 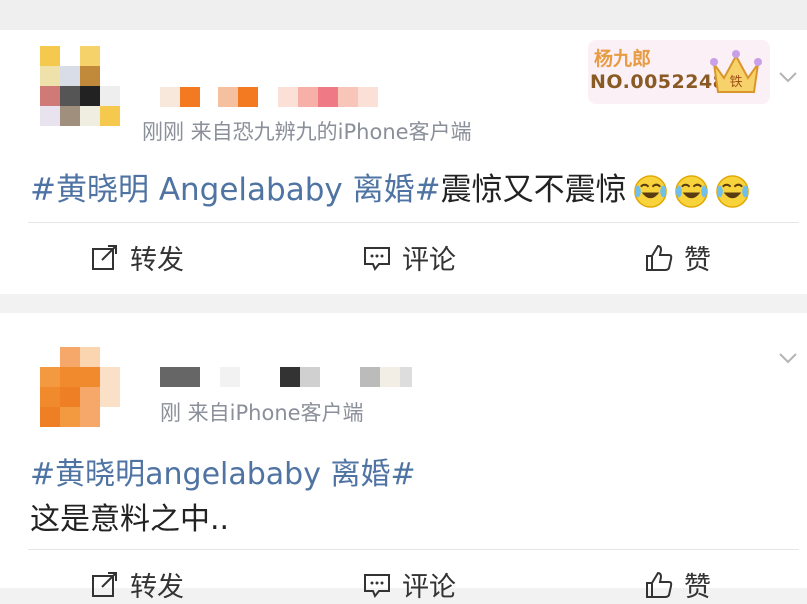 I want to click on post-topic: #黄晓明angelababy 离婚#, so click(x=223, y=471).